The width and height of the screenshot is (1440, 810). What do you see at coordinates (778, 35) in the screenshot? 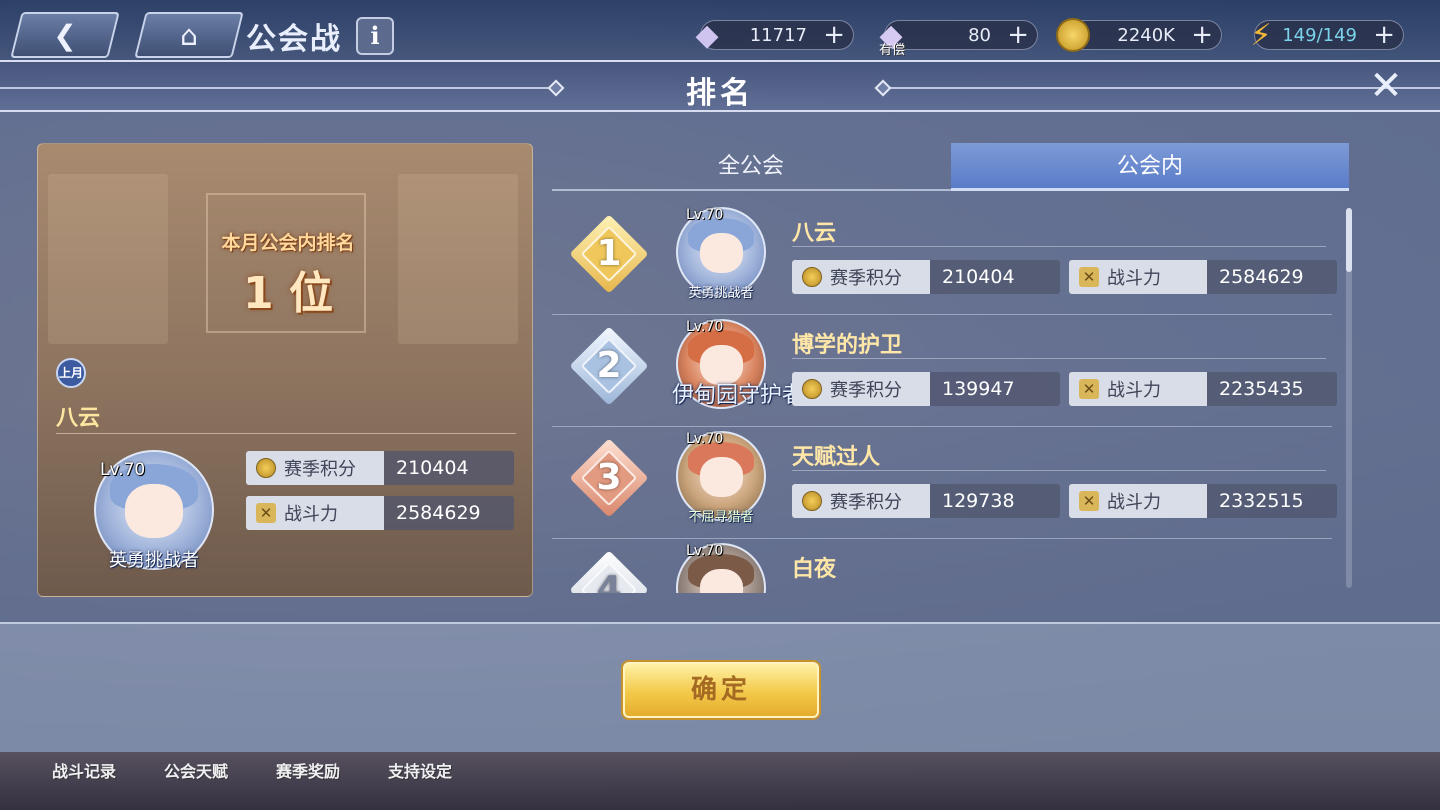
I see `crystal-count: 11717` at bounding box center [778, 35].